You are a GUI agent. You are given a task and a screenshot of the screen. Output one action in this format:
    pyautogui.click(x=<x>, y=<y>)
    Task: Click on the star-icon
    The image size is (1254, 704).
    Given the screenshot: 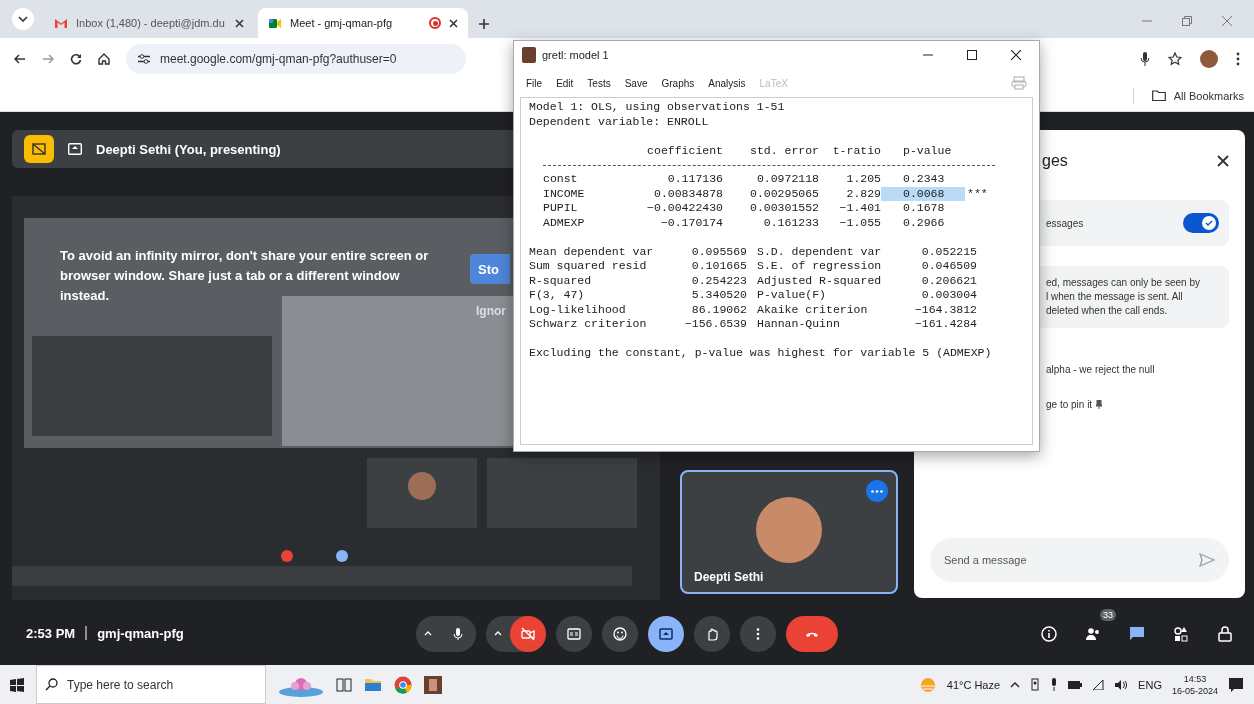 What is the action you would take?
    pyautogui.click(x=1175, y=59)
    